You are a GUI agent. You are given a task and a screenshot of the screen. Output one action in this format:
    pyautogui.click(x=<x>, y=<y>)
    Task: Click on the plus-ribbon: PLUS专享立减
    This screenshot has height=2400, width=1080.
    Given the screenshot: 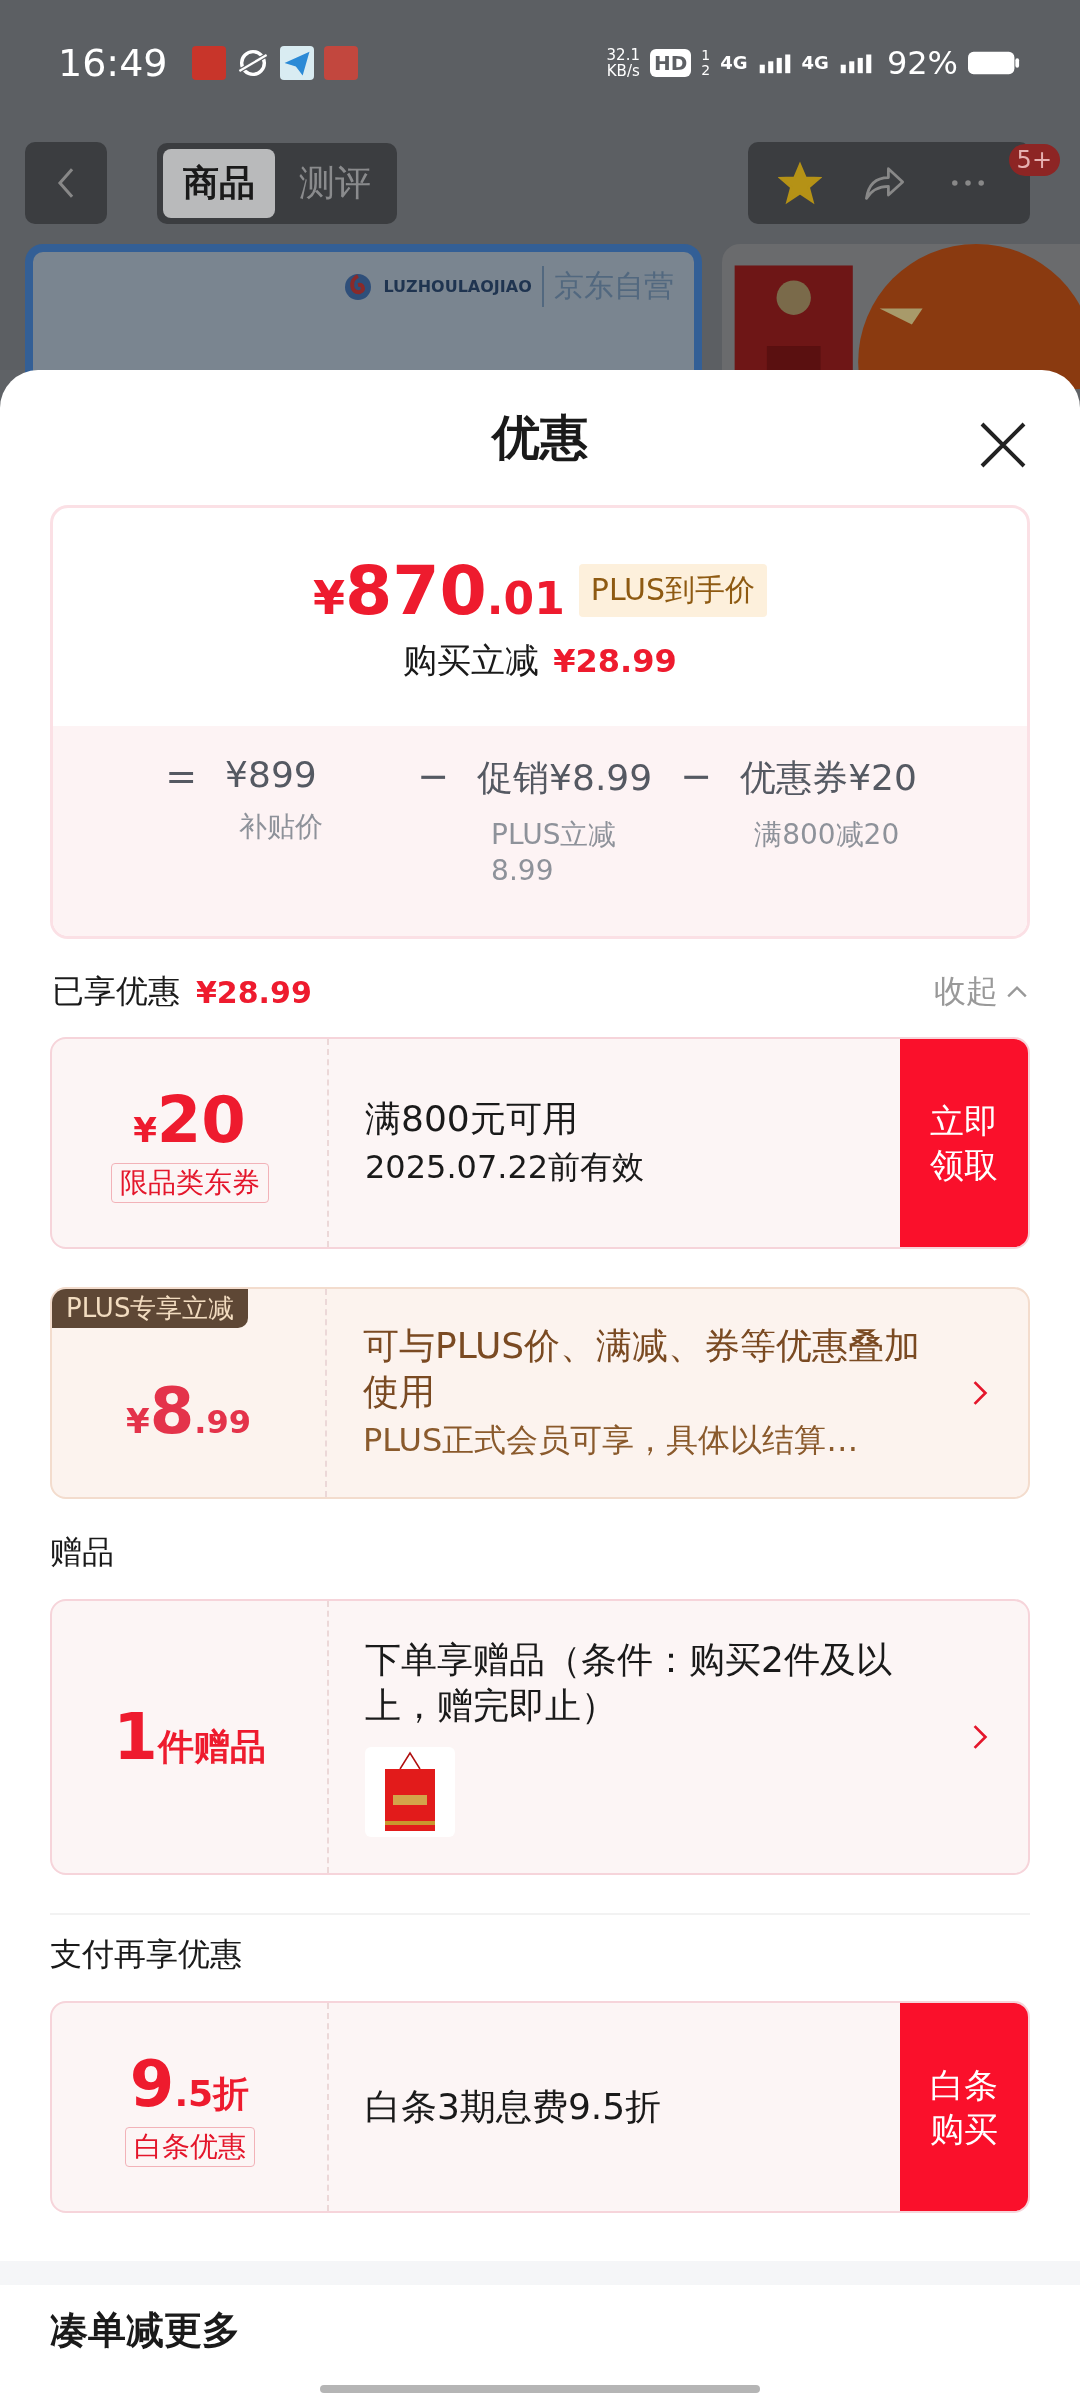 What is the action you would take?
    pyautogui.click(x=150, y=1308)
    